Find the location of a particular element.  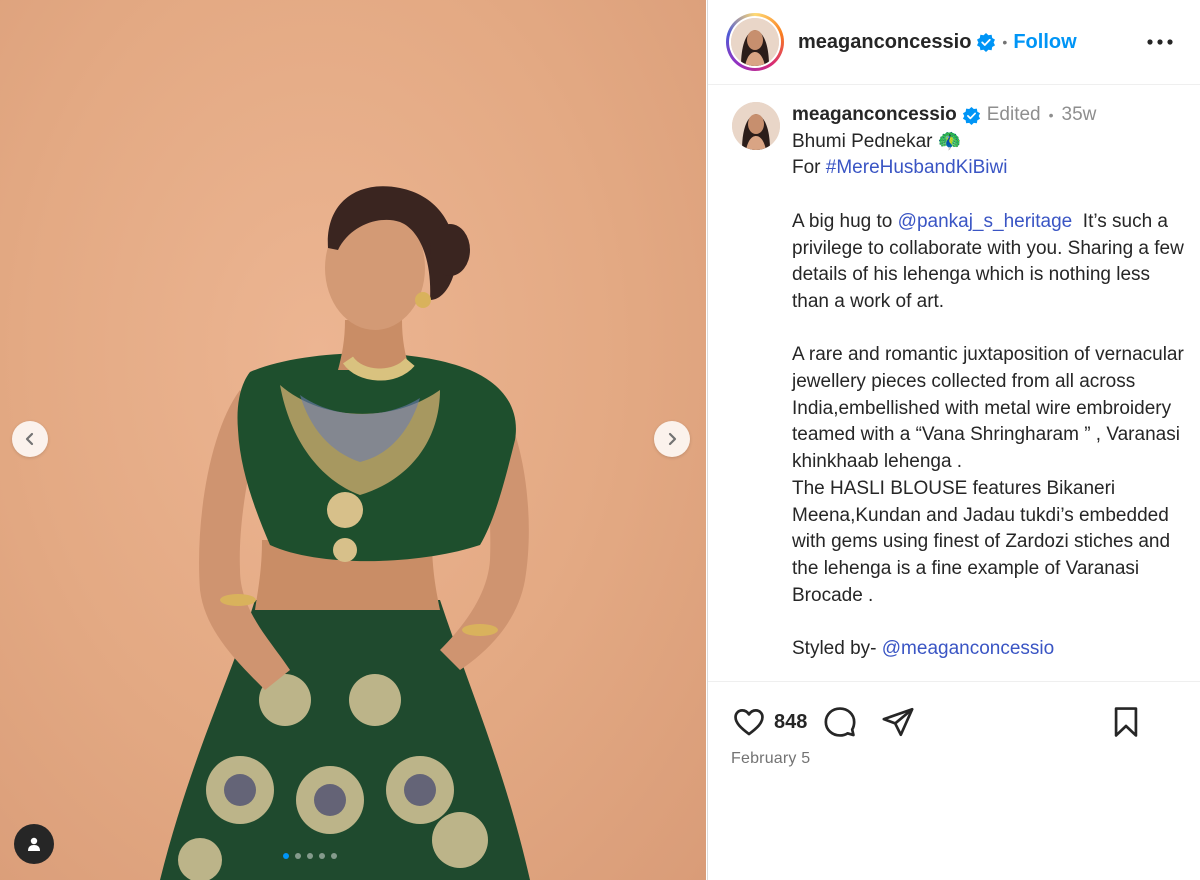

tagged-users-button is located at coordinates (34, 844).